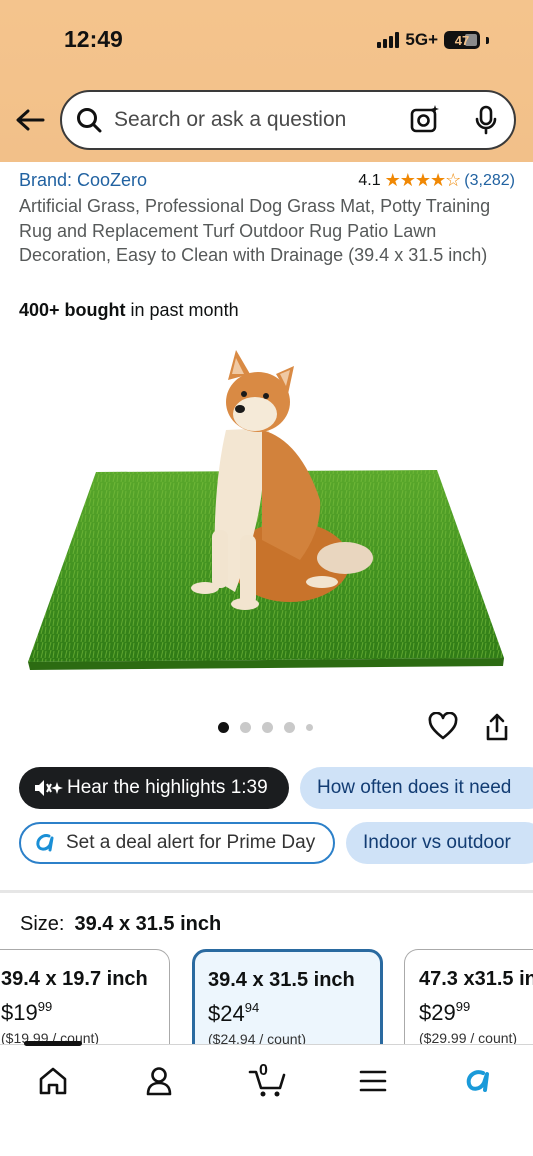 This screenshot has height=1156, width=533. Describe the element at coordinates (437, 1012) in the screenshot. I see `price-dollars: $29` at that location.